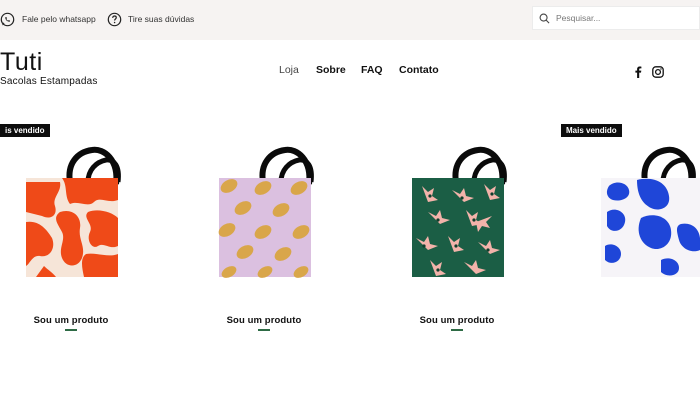 This screenshot has width=700, height=420. What do you see at coordinates (289, 70) in the screenshot?
I see `nav-loja: Loja` at bounding box center [289, 70].